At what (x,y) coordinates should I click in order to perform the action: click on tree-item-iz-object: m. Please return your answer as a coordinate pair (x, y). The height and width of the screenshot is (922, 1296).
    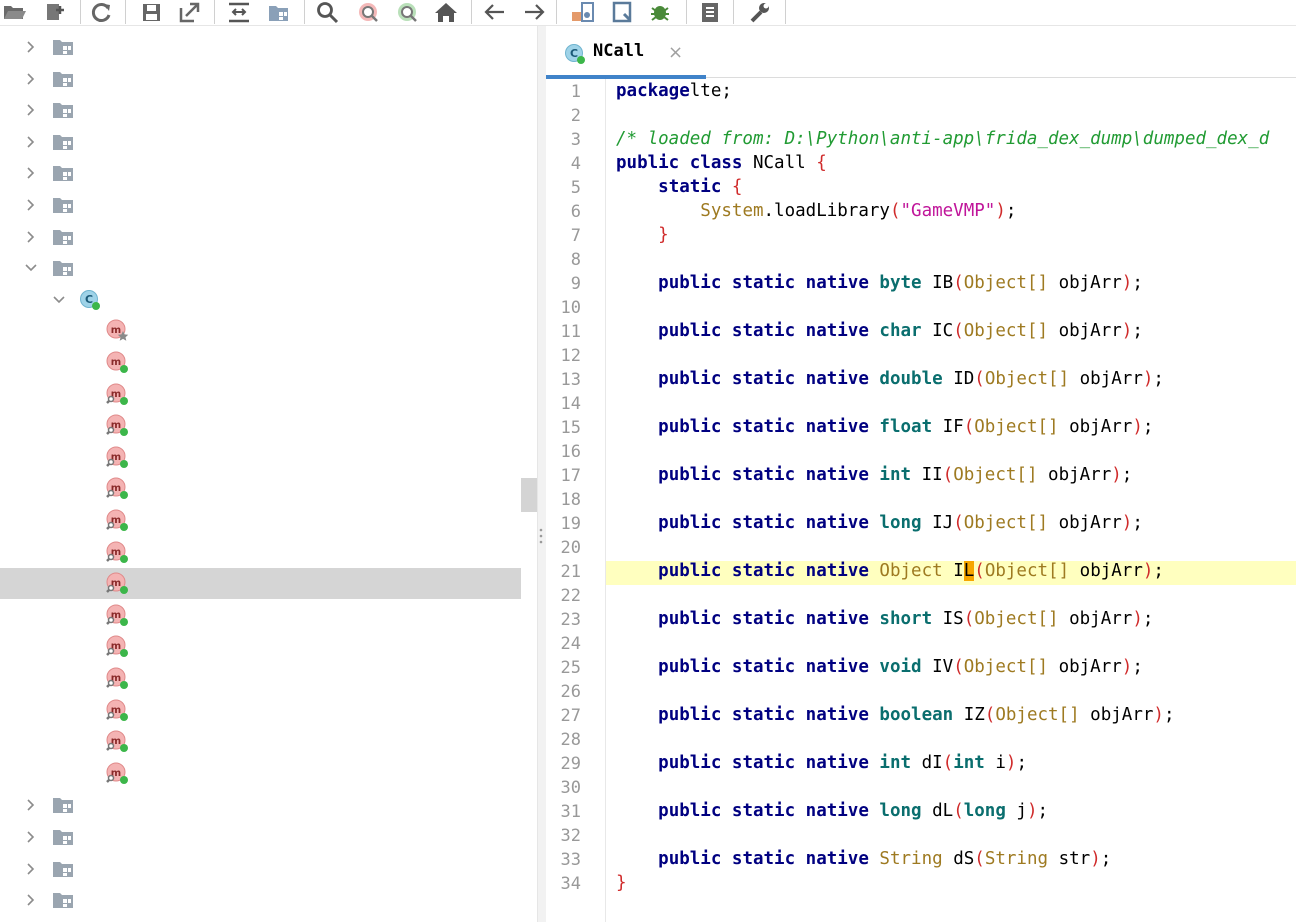
    Looking at the image, I should click on (260, 678).